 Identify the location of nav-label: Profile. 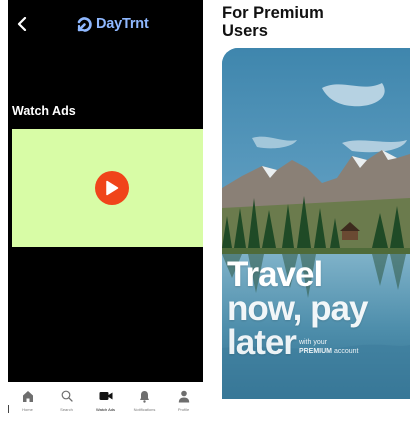
(183, 409).